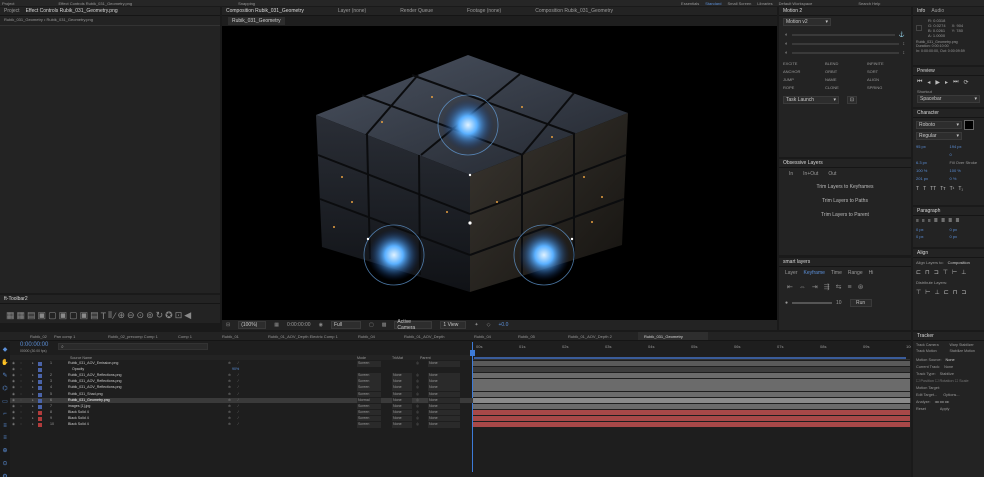 The height and width of the screenshot is (477, 984). Describe the element at coordinates (141, 315) in the screenshot. I see `zoom-icon: ⊙` at that location.